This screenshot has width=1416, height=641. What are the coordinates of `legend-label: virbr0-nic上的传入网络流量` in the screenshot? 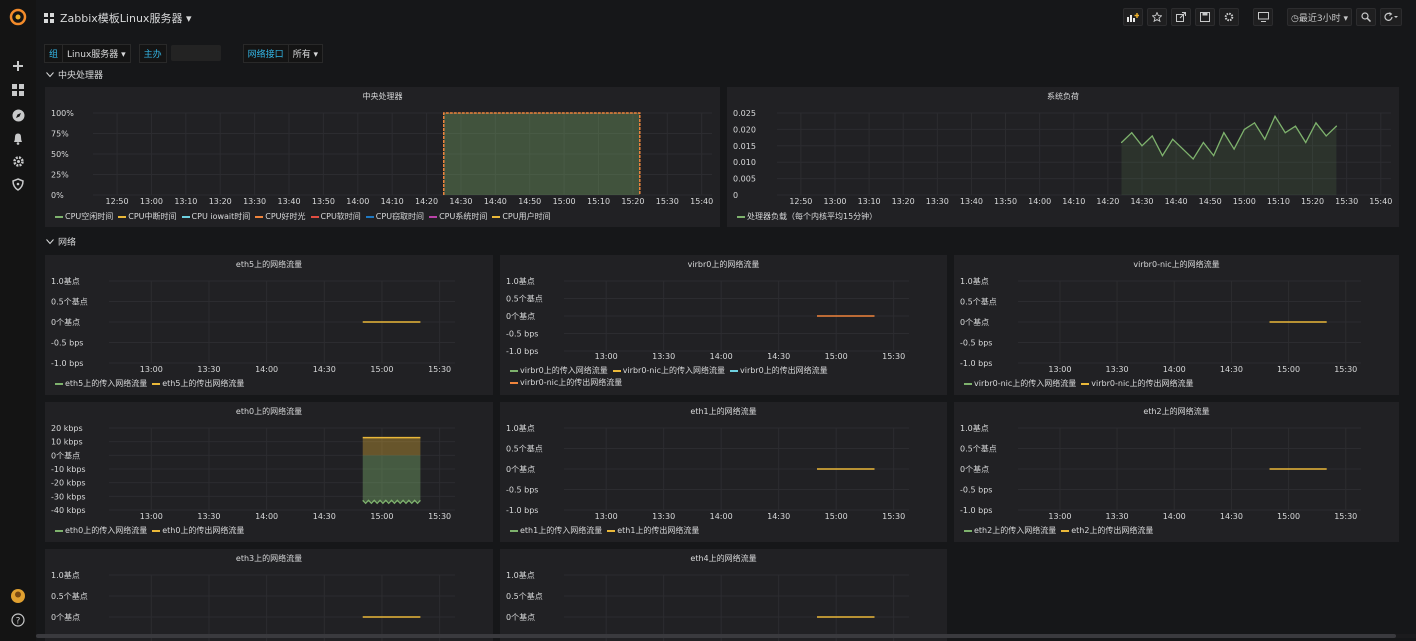 It's located at (673, 370).